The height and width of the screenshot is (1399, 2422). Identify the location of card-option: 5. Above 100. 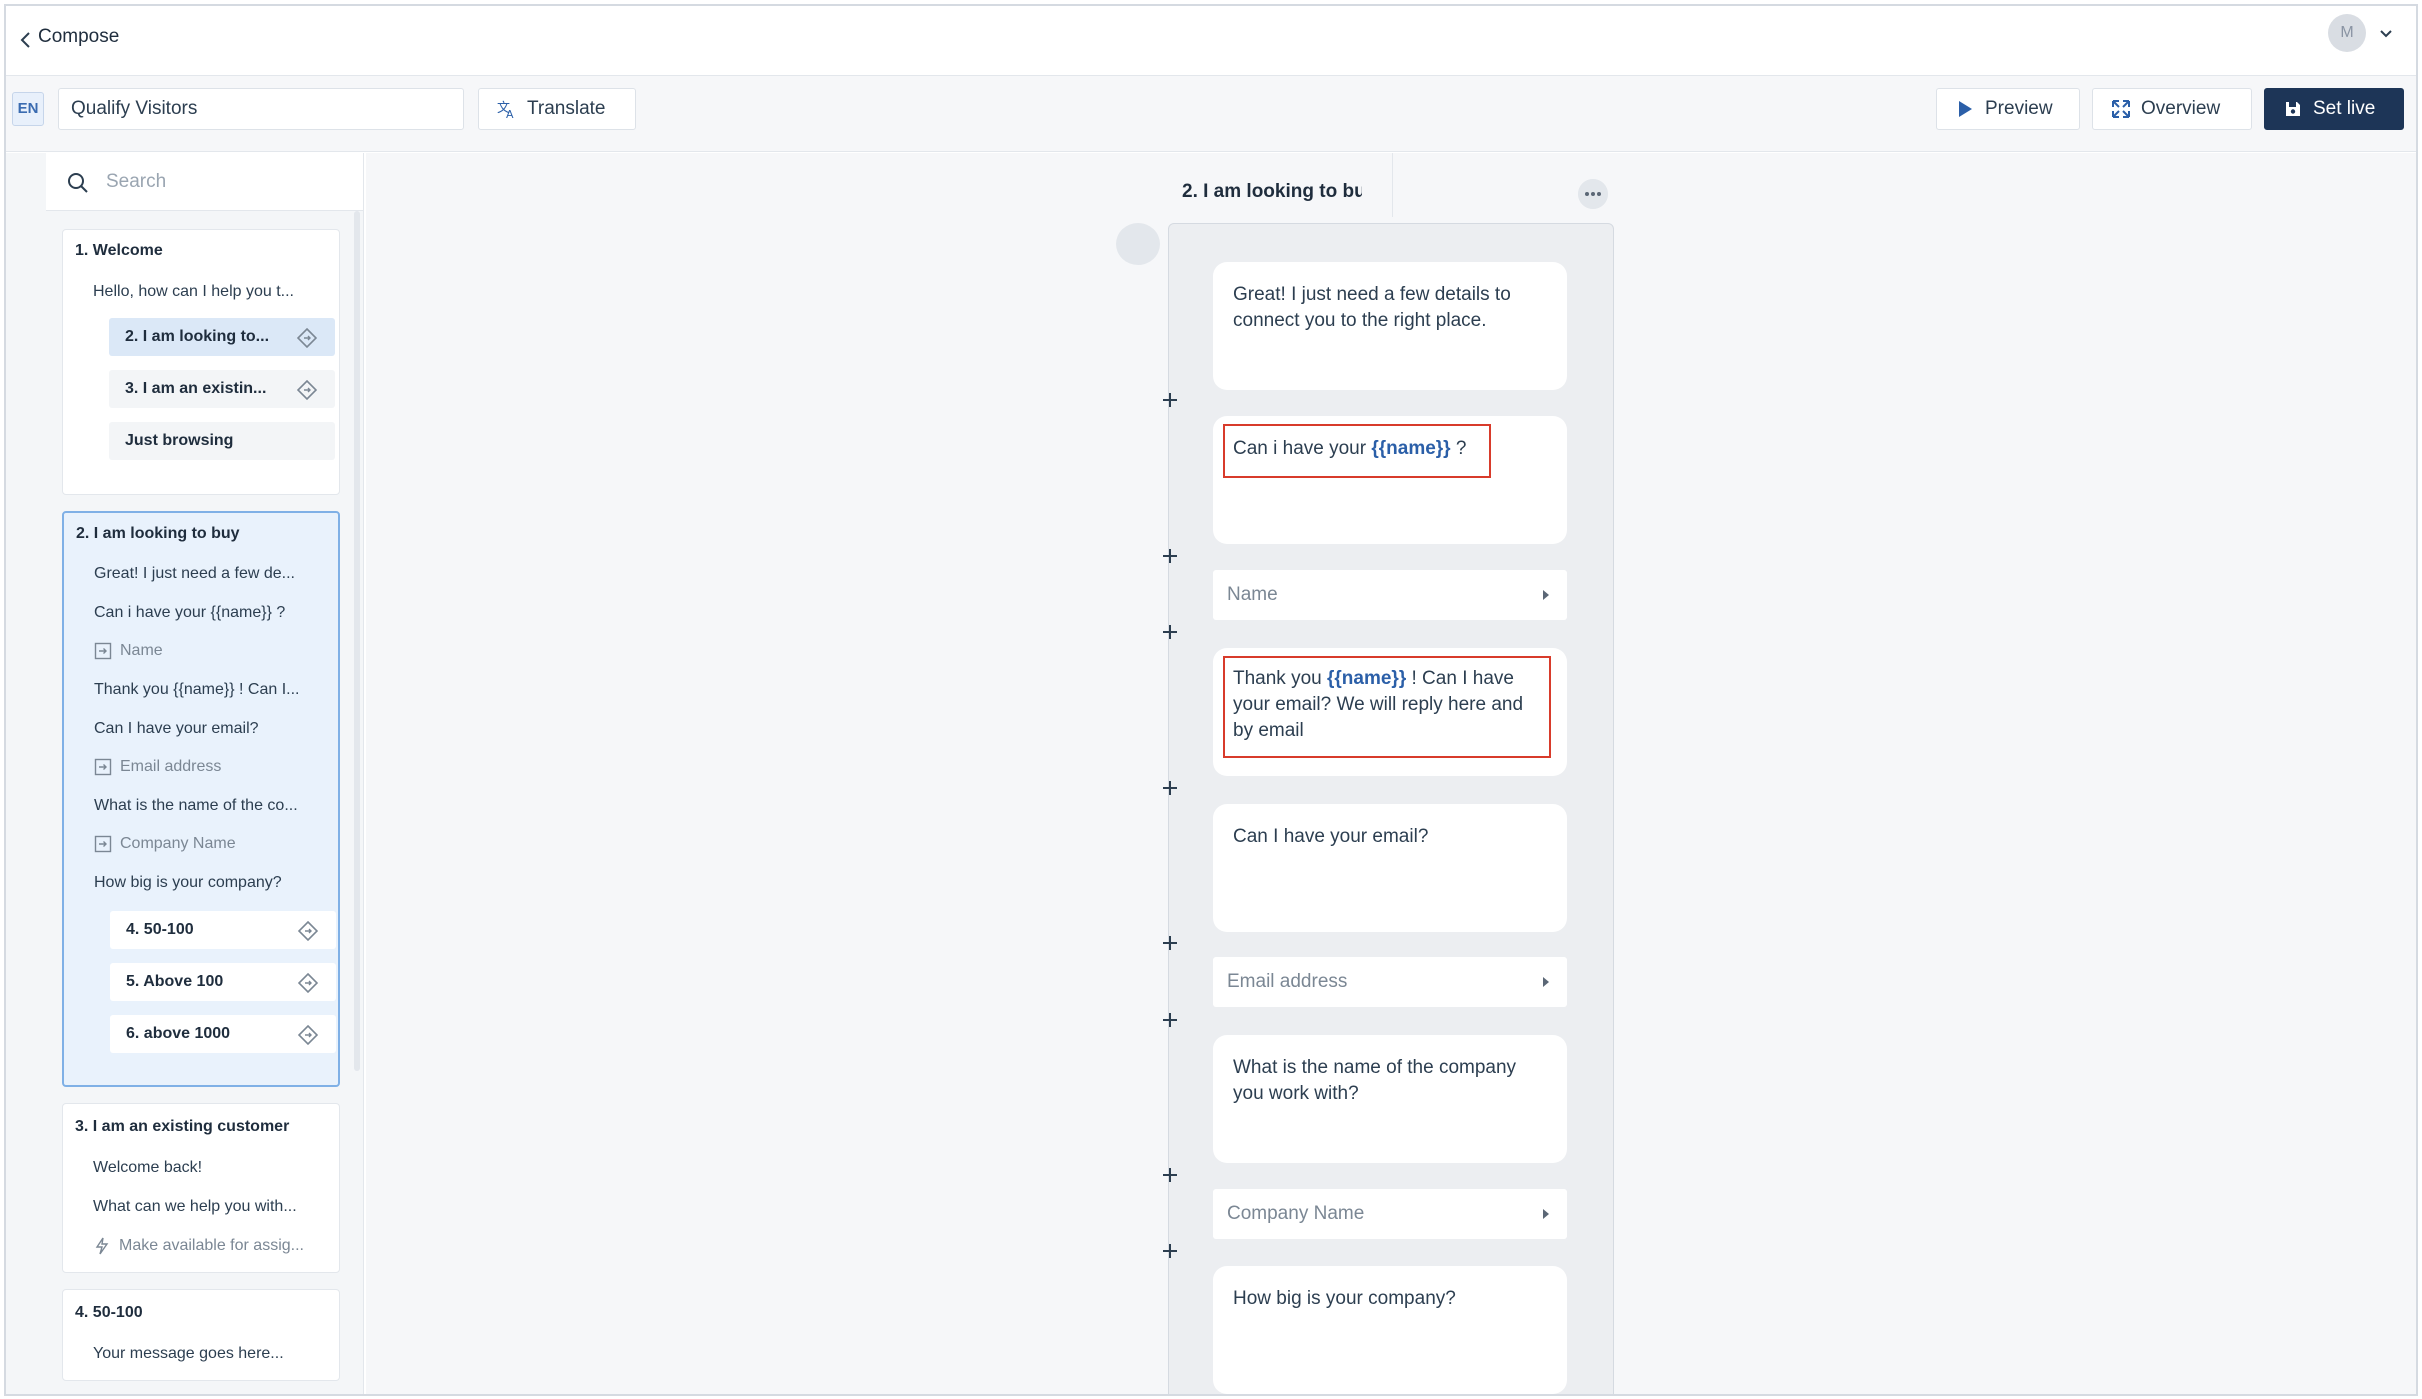
(223, 982).